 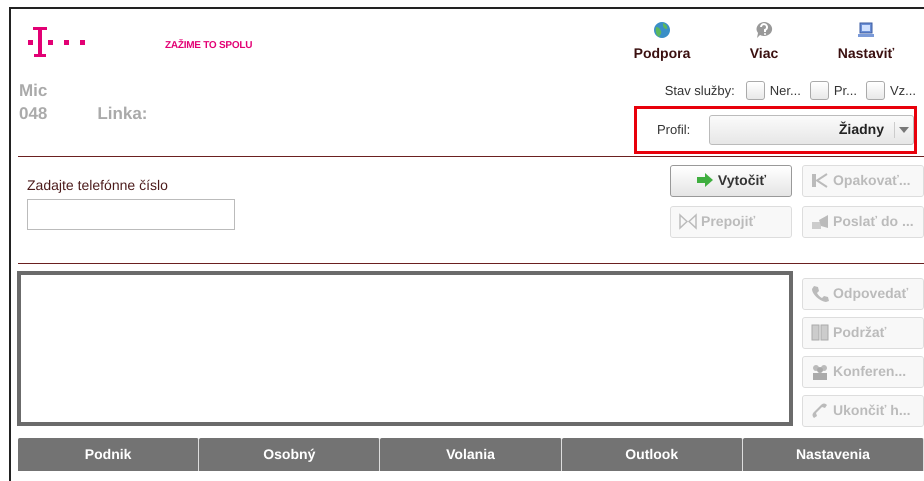 I want to click on globe-icon, so click(x=662, y=30).